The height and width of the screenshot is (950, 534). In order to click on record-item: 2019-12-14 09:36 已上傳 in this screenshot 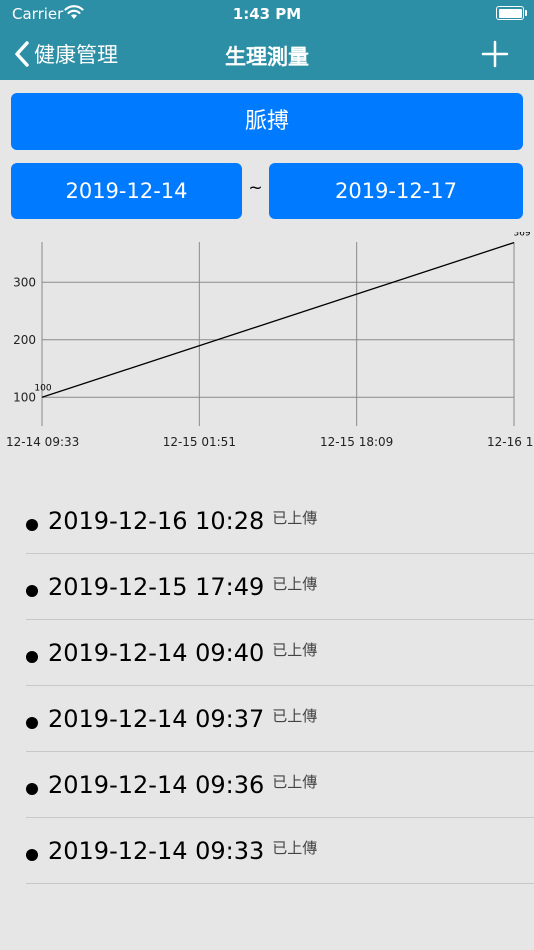, I will do `click(280, 785)`.